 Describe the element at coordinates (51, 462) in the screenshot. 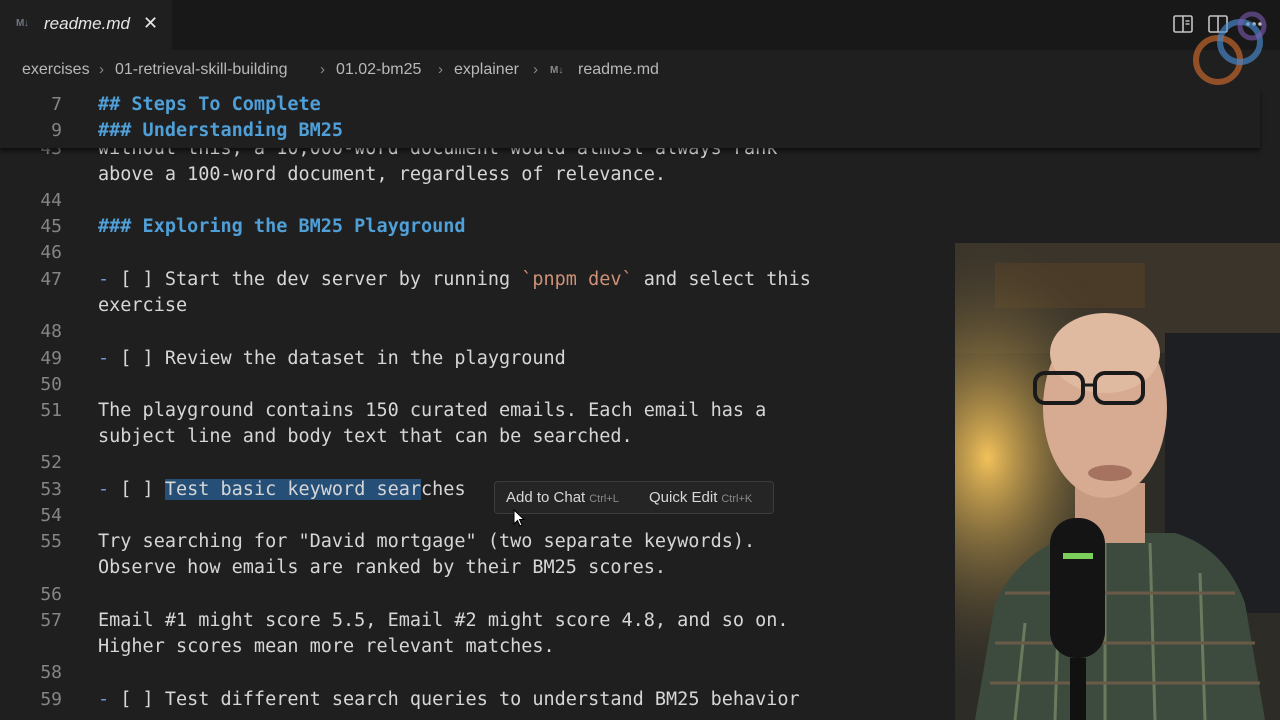

I see `line-number: 52` at that location.